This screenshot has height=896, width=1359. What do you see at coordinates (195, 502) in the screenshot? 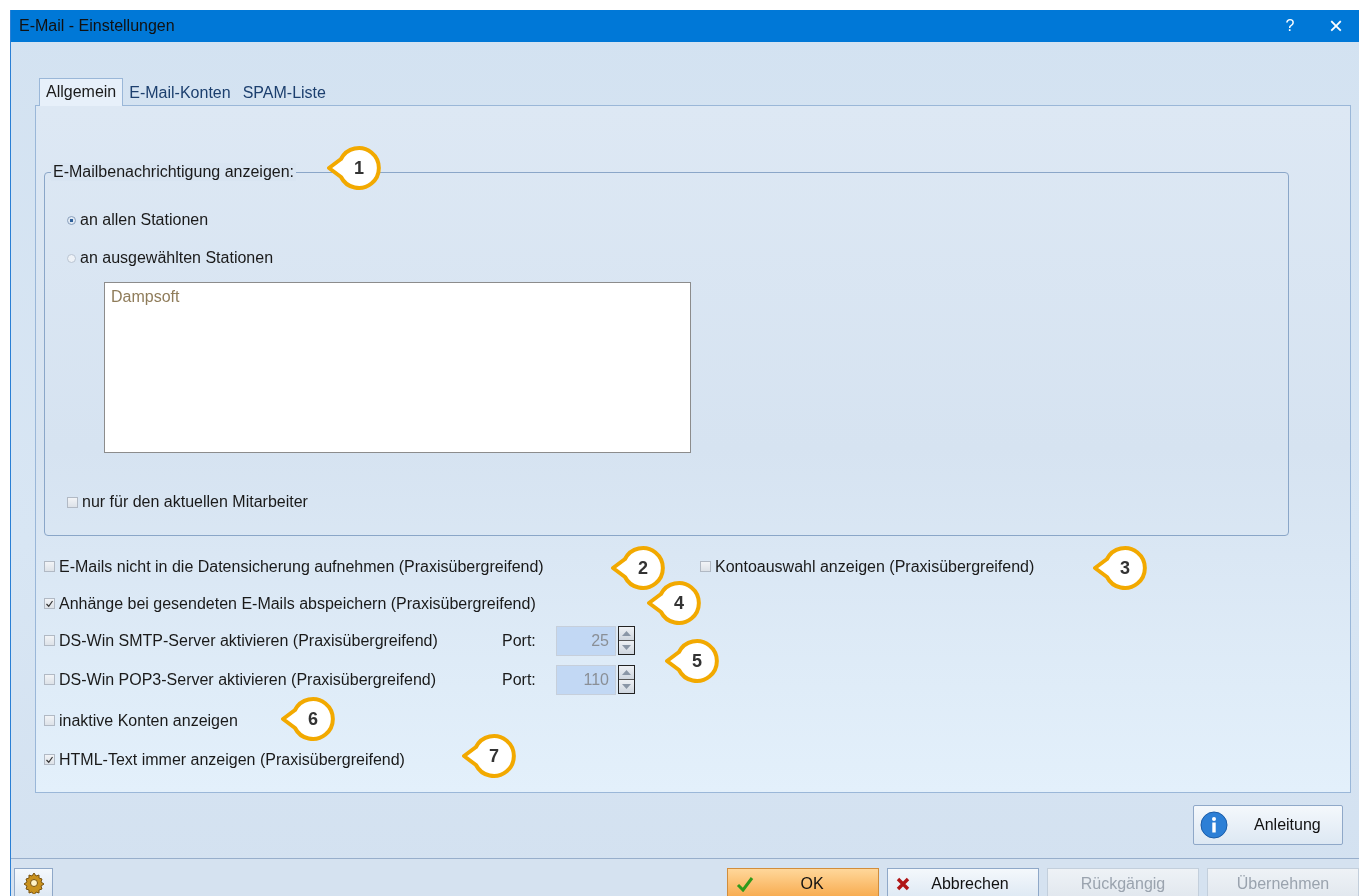
I see `checkbox-label: nur für den aktuellen Mitarbeiter` at bounding box center [195, 502].